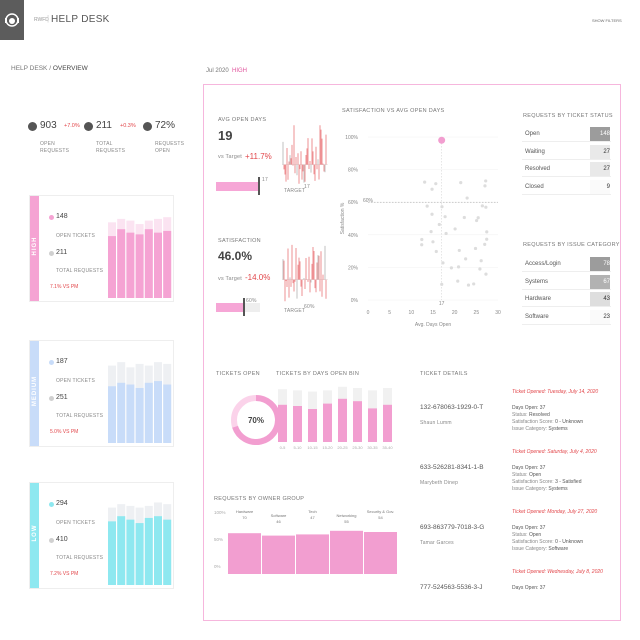 The height and width of the screenshot is (640, 640). What do you see at coordinates (305, 273) in the screenshot?
I see `satisfaction-sparkline` at bounding box center [305, 273].